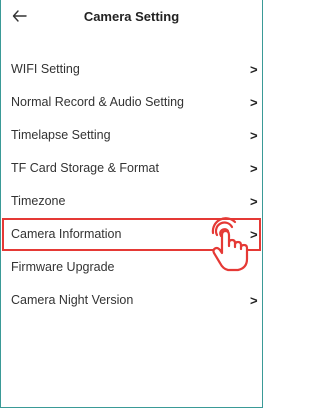  What do you see at coordinates (131, 69) in the screenshot?
I see `menu-item-wifi-setting: WIFI Setting >` at bounding box center [131, 69].